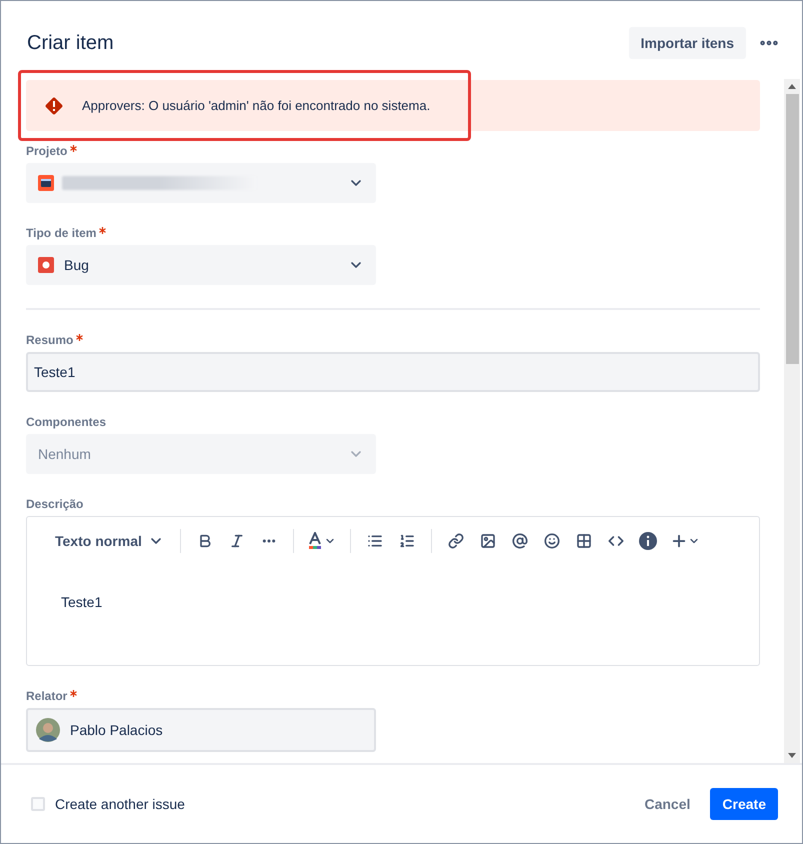 The width and height of the screenshot is (803, 844). Describe the element at coordinates (108, 804) in the screenshot. I see `create-another-checkbox: Create another issue` at that location.